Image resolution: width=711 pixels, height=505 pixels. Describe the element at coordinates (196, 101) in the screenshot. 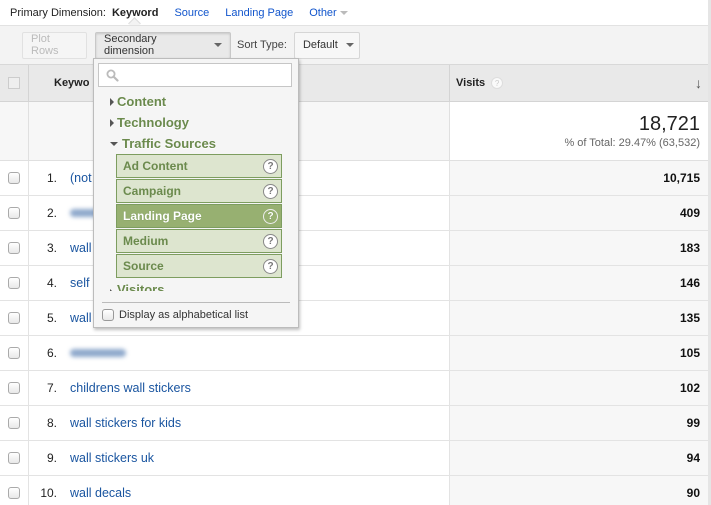

I see `category-content: Content` at that location.